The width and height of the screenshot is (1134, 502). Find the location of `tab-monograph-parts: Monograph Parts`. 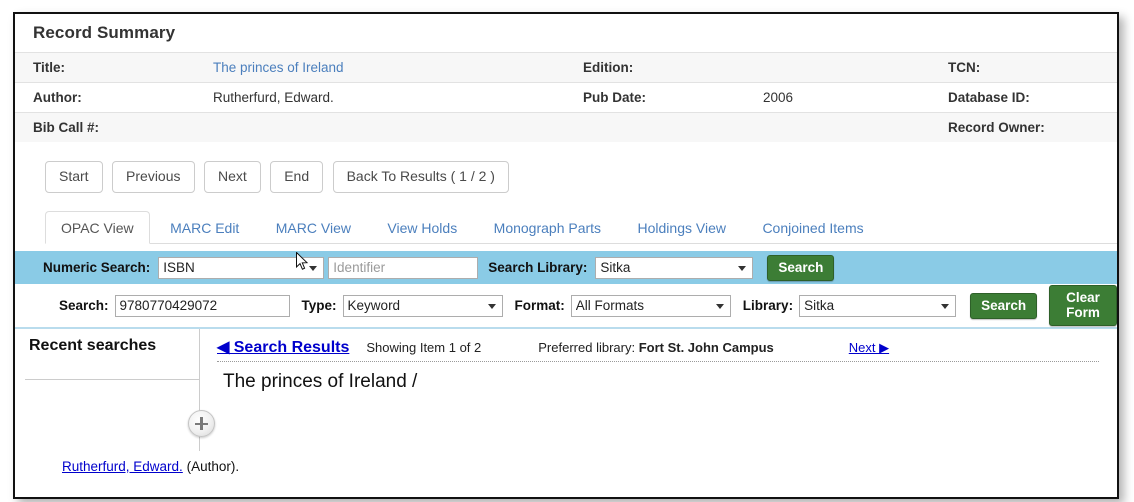

tab-monograph-parts: Monograph Parts is located at coordinates (547, 227).